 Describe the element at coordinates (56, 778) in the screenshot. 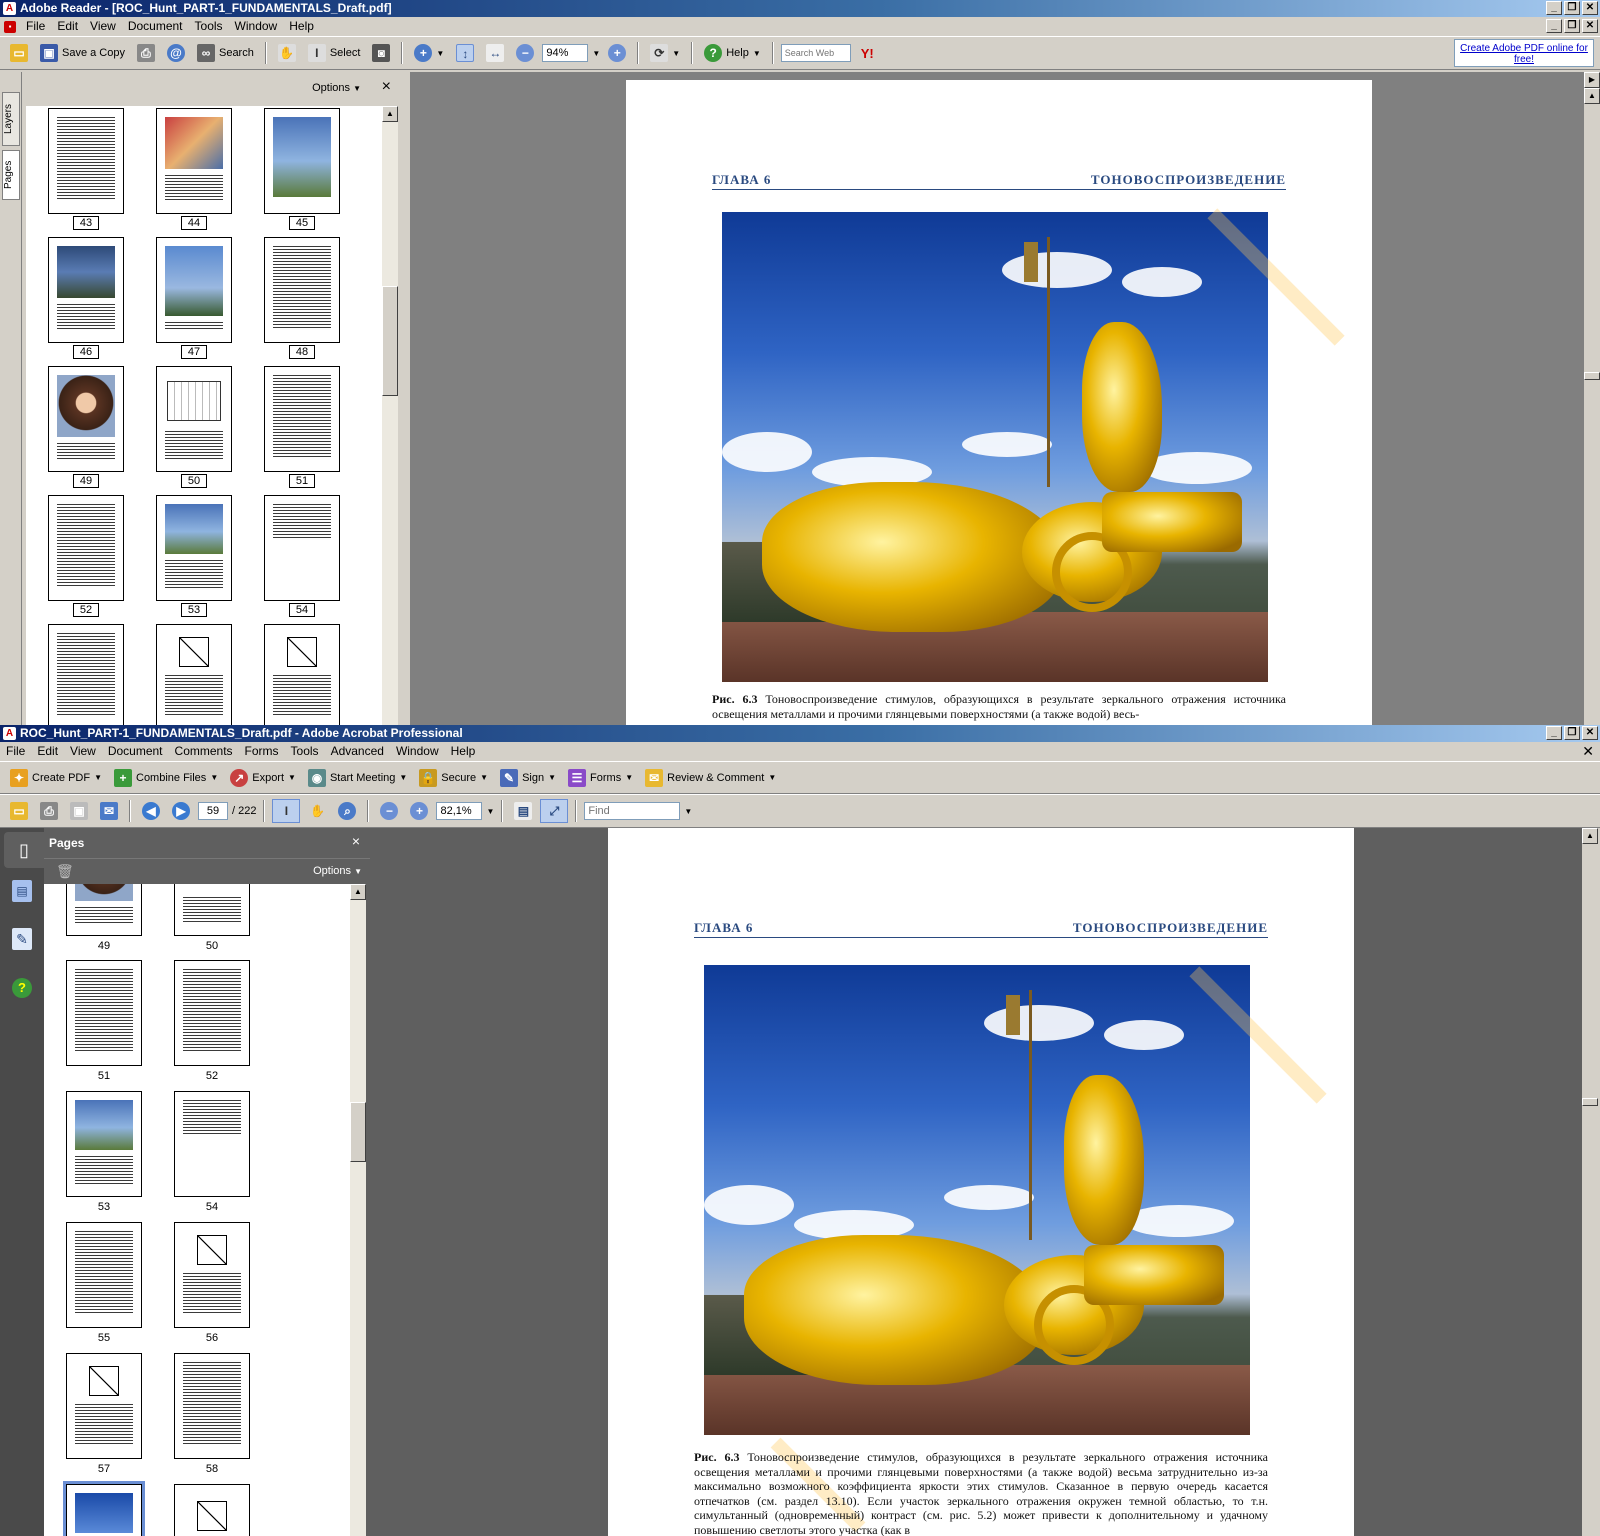

I see `create-pdf-button: ✦ Create PDF ▼` at that location.